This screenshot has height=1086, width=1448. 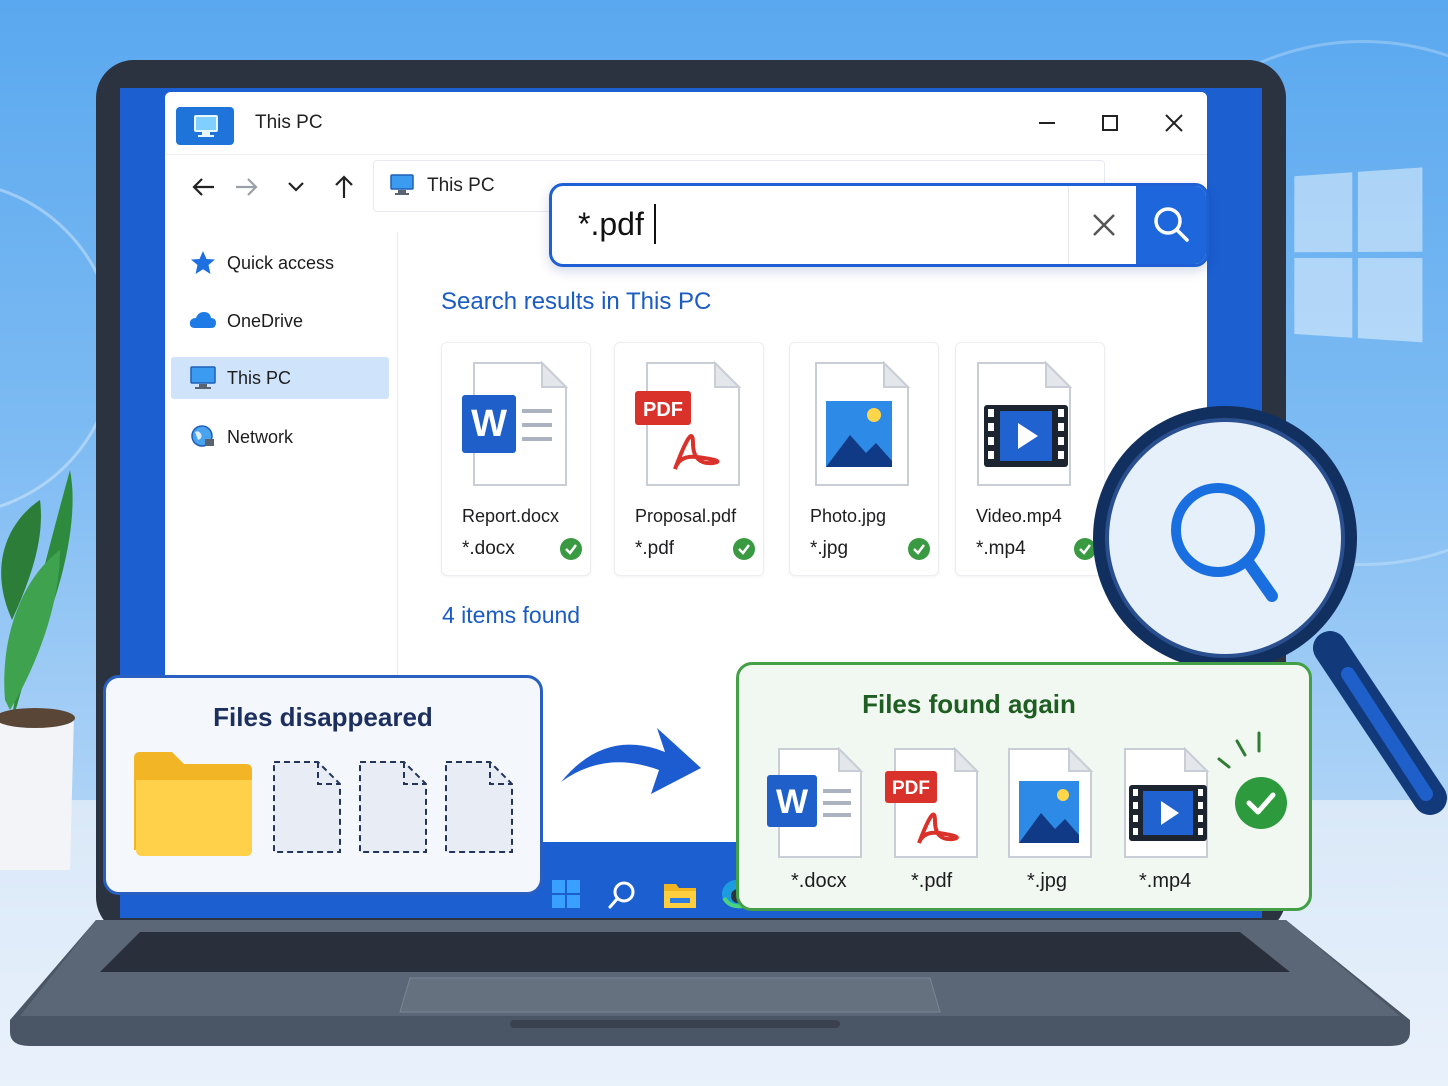 I want to click on panel-title: Files found again, so click(x=969, y=704).